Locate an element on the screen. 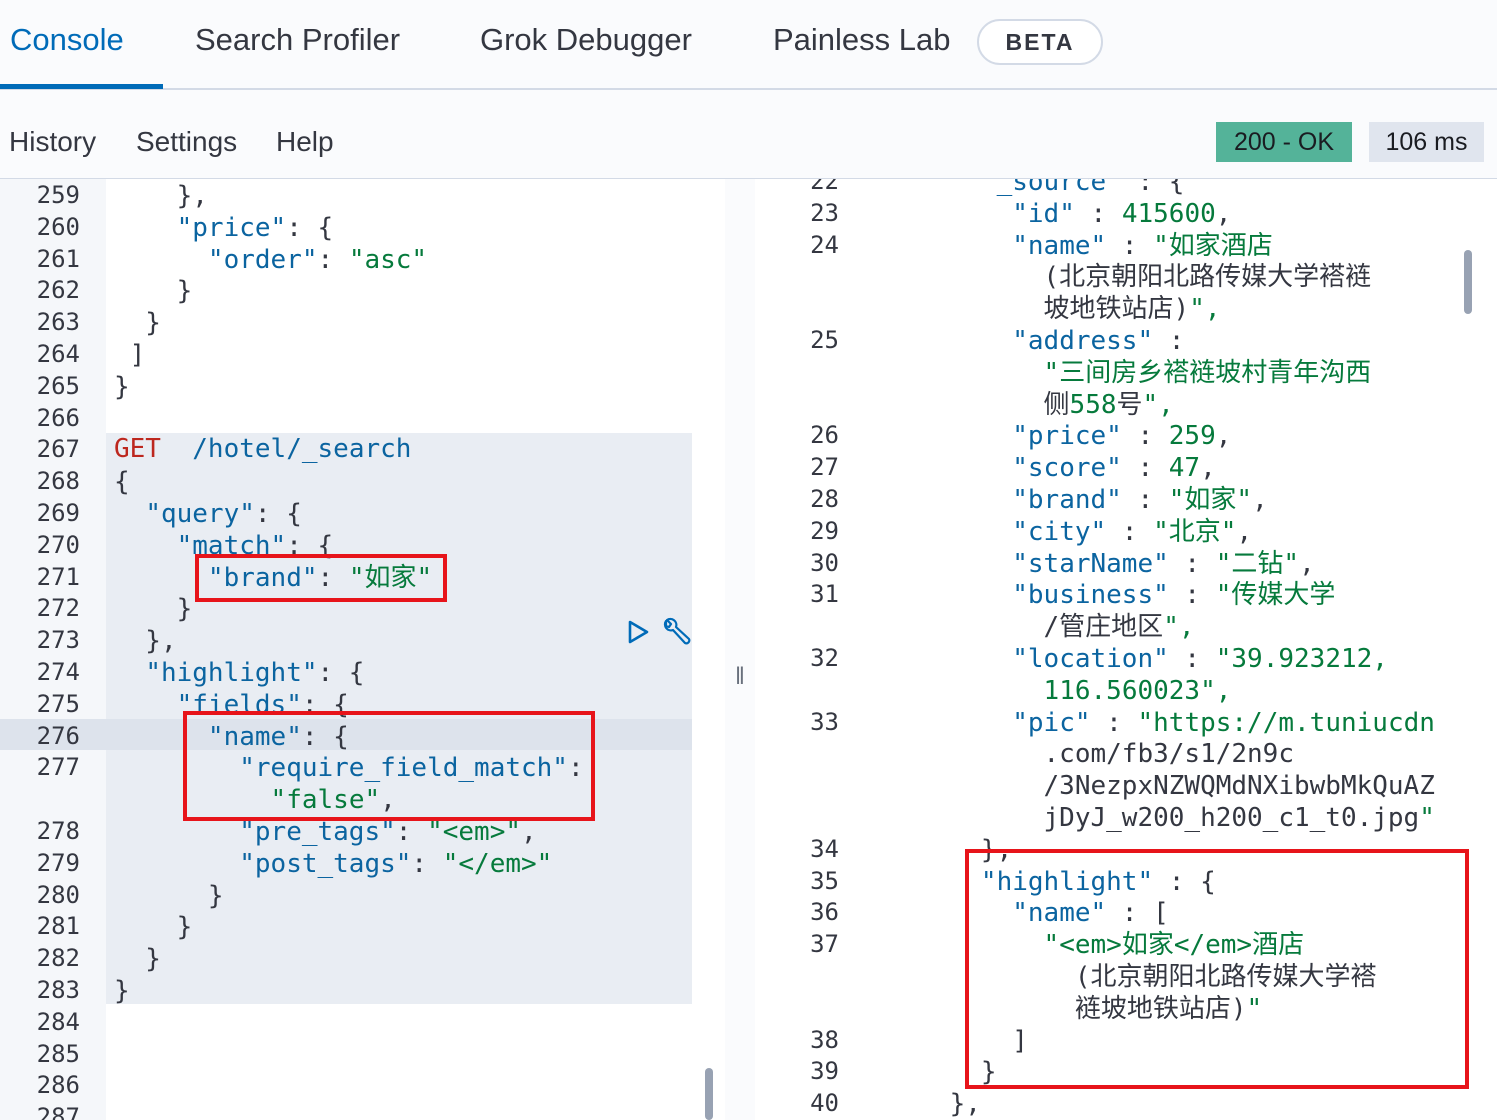  line-number: 269 is located at coordinates (58, 513).